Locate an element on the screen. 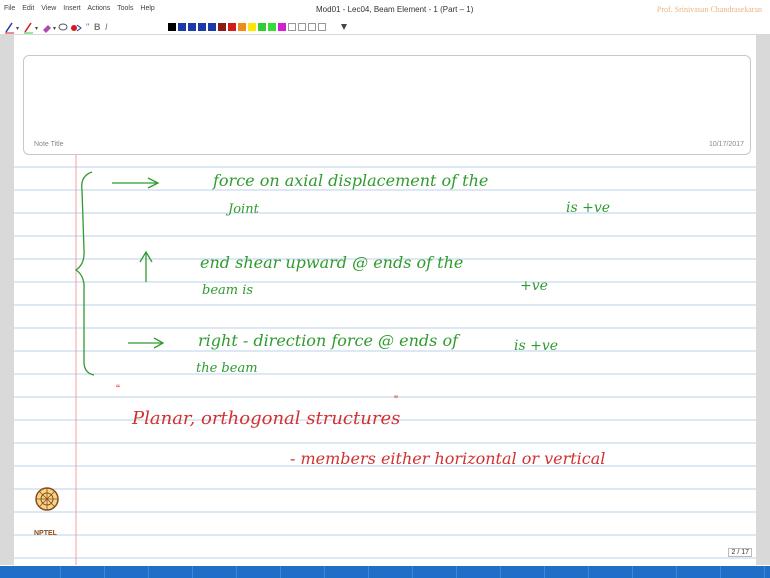 The height and width of the screenshot is (578, 770). note-line-1-sign: is +ve is located at coordinates (588, 208).